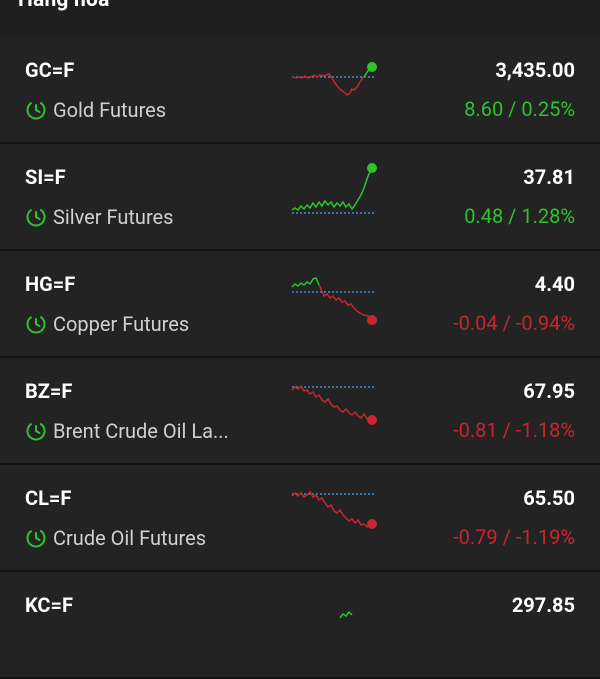  What do you see at coordinates (543, 605) in the screenshot?
I see `price-value: 297.85` at bounding box center [543, 605].